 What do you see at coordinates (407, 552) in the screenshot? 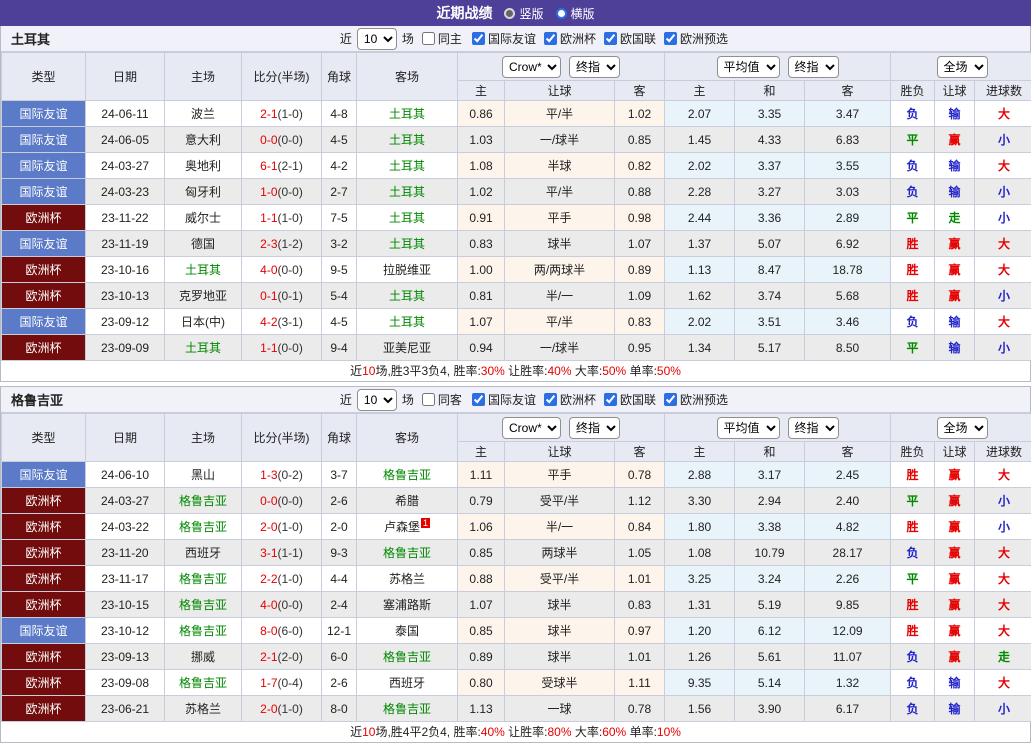
I see `away-team: 格鲁吉亚` at bounding box center [407, 552].